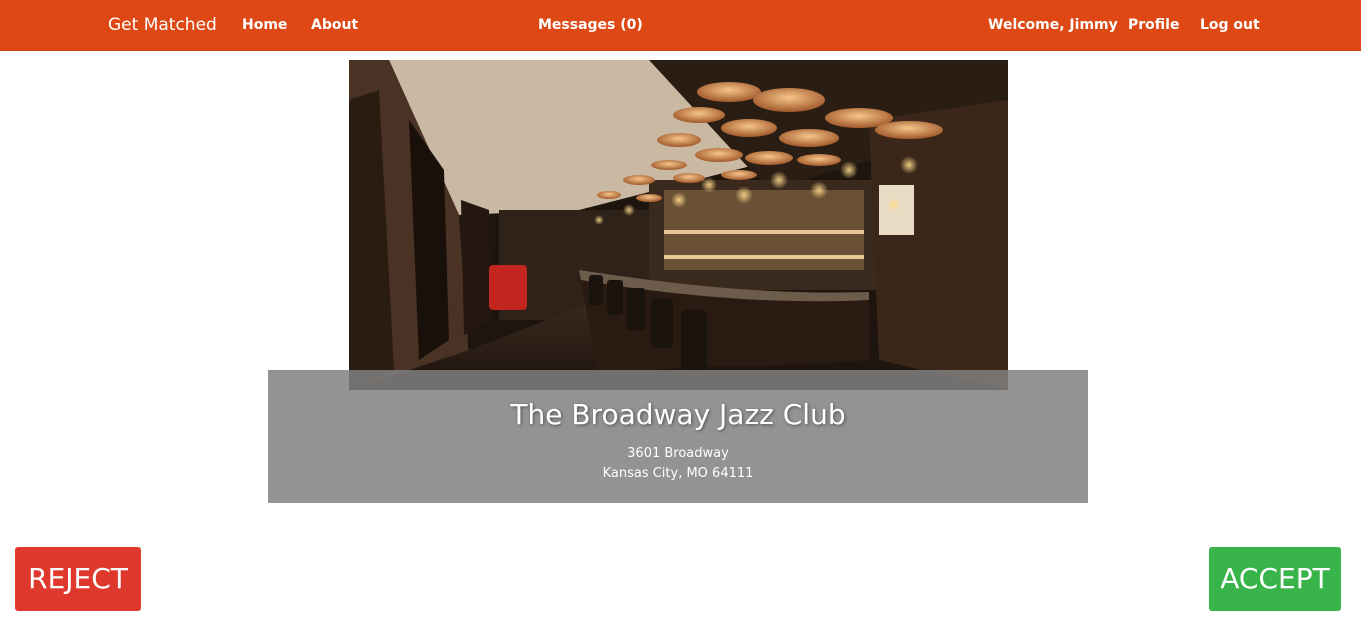  I want to click on nav-profile-link: Profile, so click(1153, 25).